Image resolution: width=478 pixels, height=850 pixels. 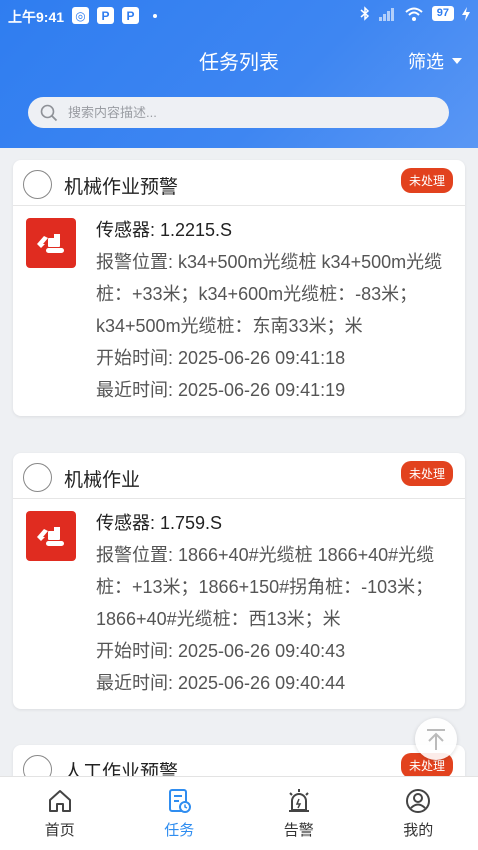 I want to click on start-time-text: 开始时间: 2025-06-26 09:41:18, so click(x=221, y=358).